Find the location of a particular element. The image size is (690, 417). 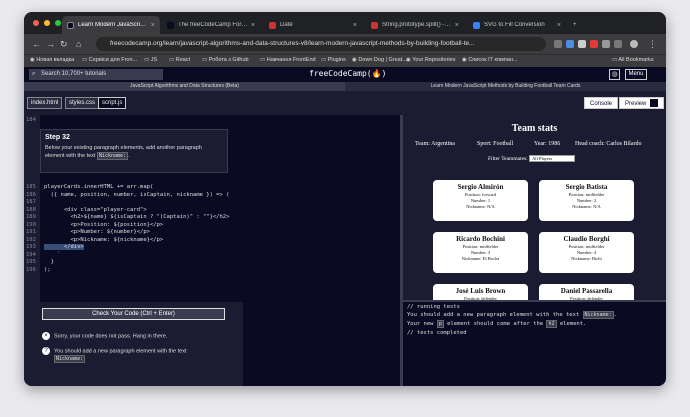

tab-script-js: script.js is located at coordinates (112, 103).